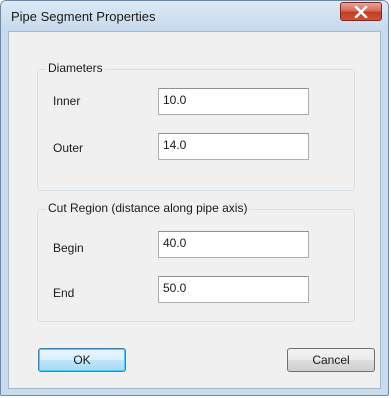 This screenshot has height=398, width=391. I want to click on outer-label: Outer, so click(68, 148).